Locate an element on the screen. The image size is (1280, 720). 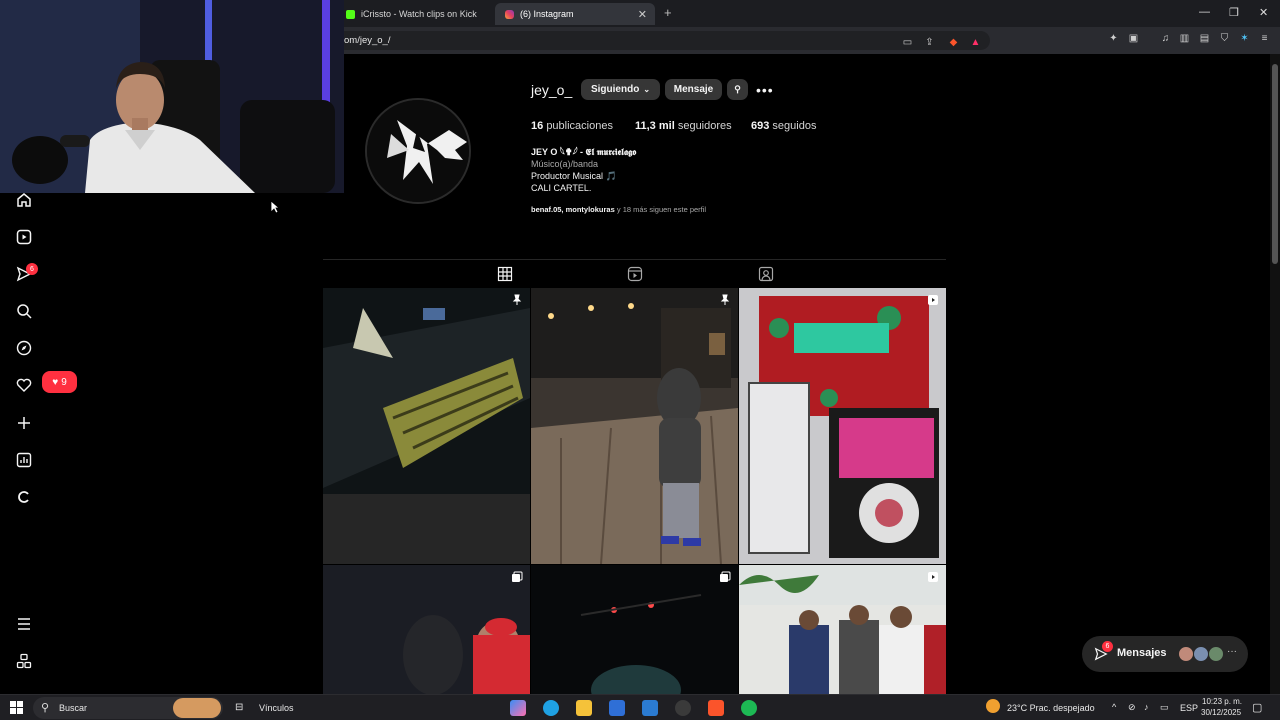
webcam-overlay is located at coordinates (172, 96).